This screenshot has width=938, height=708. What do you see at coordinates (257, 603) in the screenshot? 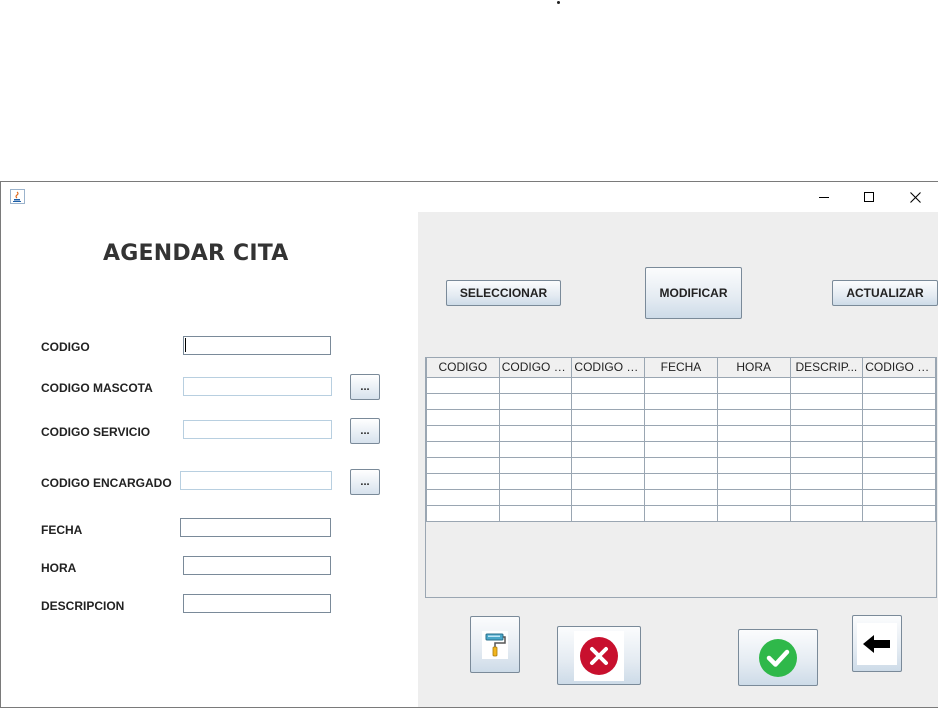
I see `descripcion-input` at bounding box center [257, 603].